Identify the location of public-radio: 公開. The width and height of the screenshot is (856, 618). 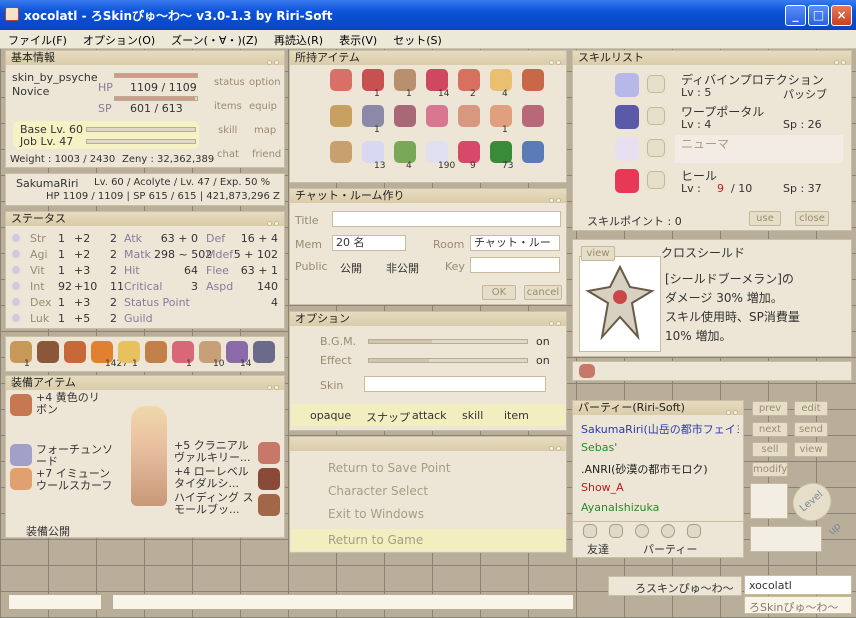
(351, 268).